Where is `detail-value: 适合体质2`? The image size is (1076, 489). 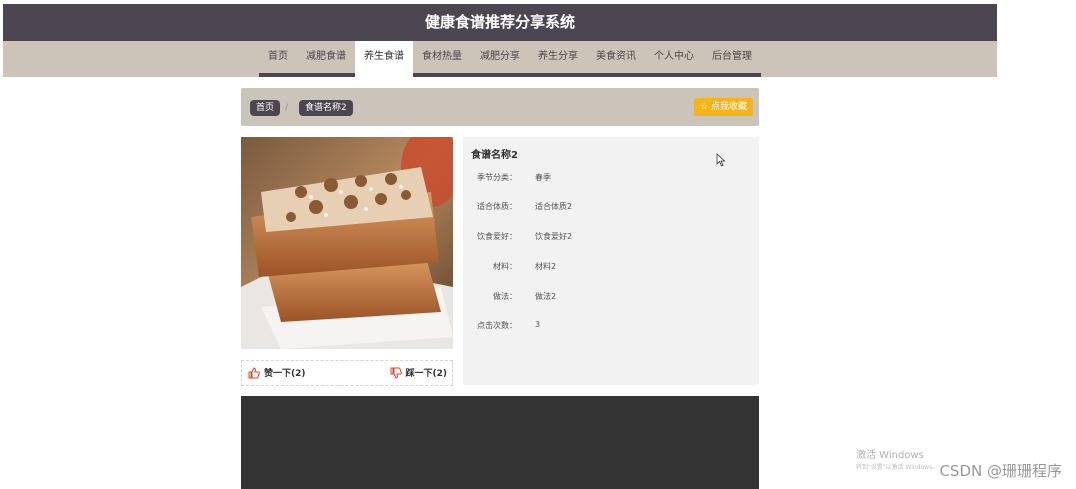
detail-value: 适合体质2 is located at coordinates (554, 206).